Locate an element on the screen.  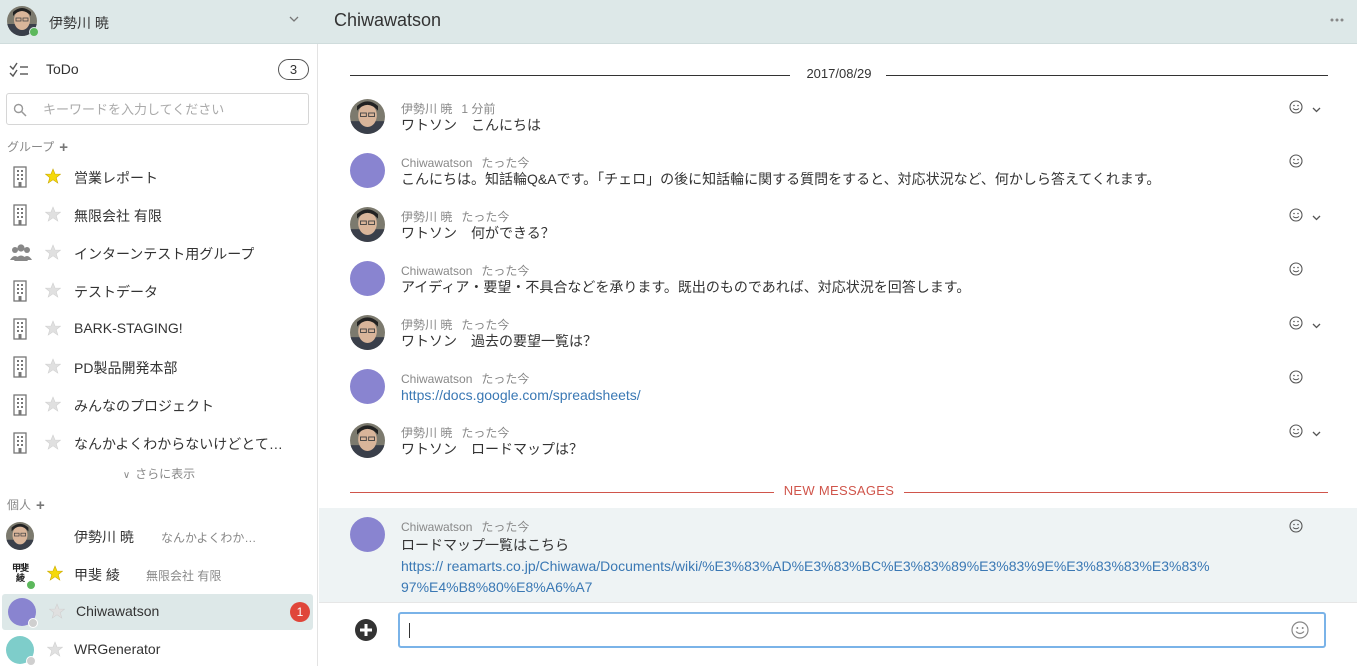
group-label: インターンテスト用グループ is located at coordinates (164, 254).